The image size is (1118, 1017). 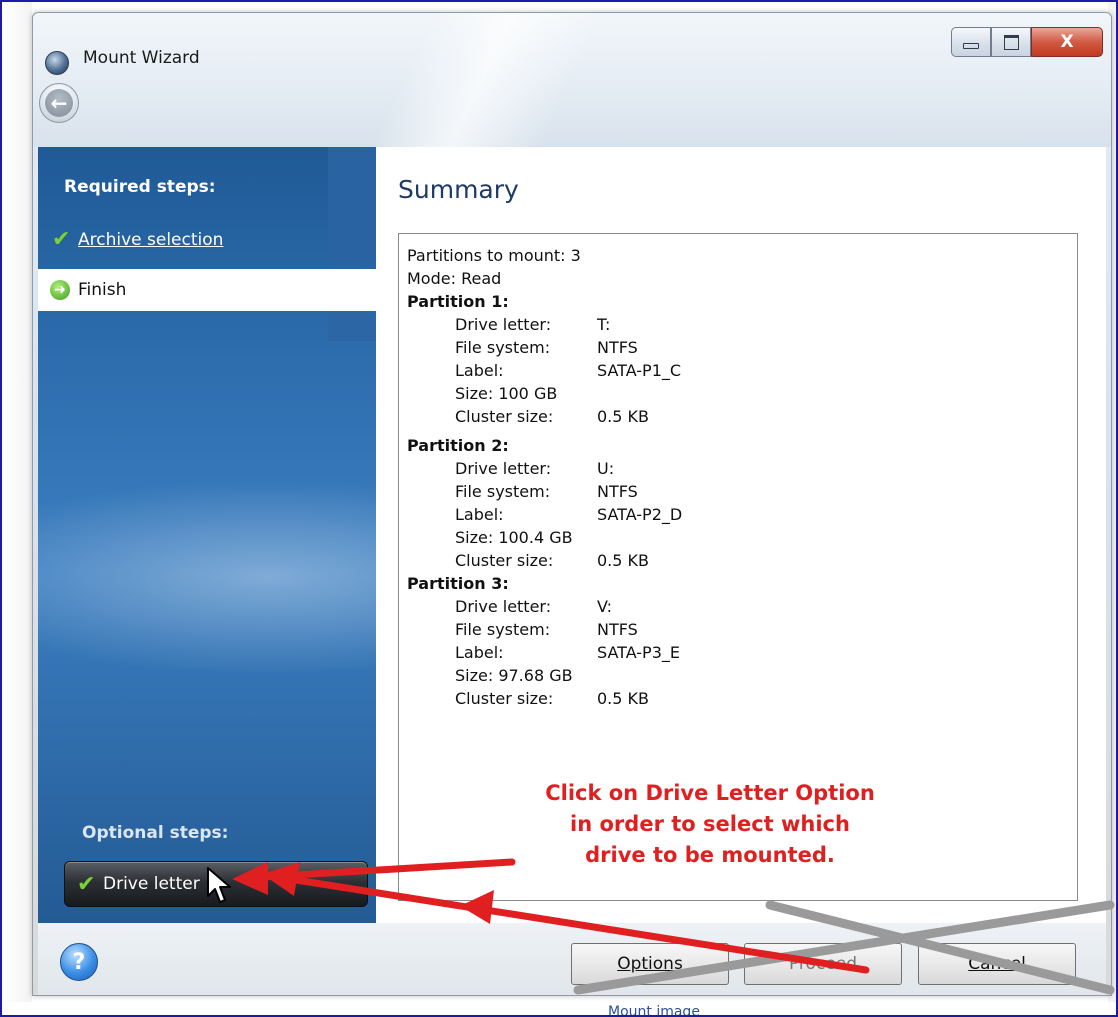 I want to click on proceed-label: Proceed, so click(x=823, y=964).